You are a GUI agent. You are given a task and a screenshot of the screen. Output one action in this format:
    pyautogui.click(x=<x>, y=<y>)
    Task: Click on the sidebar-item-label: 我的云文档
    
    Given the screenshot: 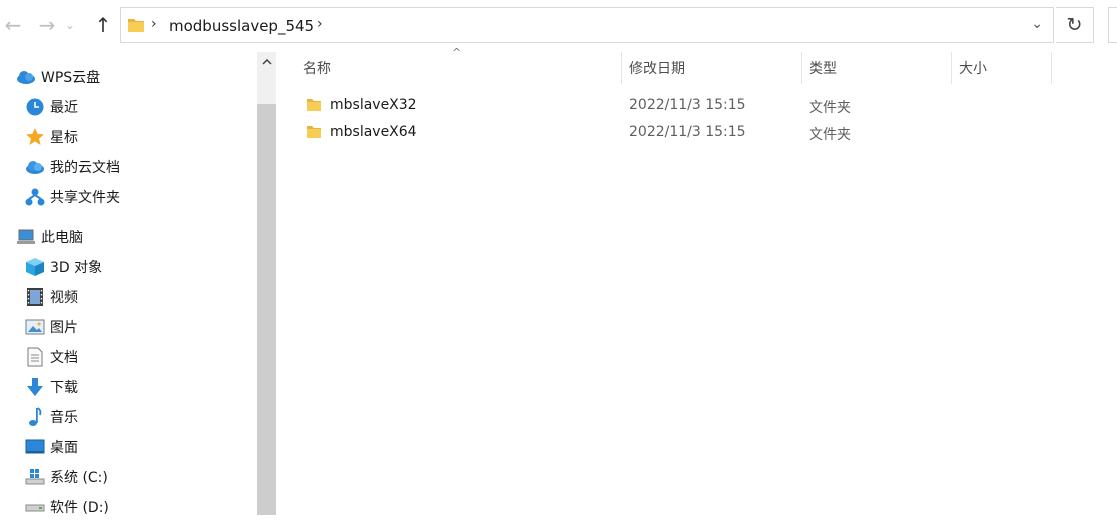 What is the action you would take?
    pyautogui.click(x=85, y=168)
    